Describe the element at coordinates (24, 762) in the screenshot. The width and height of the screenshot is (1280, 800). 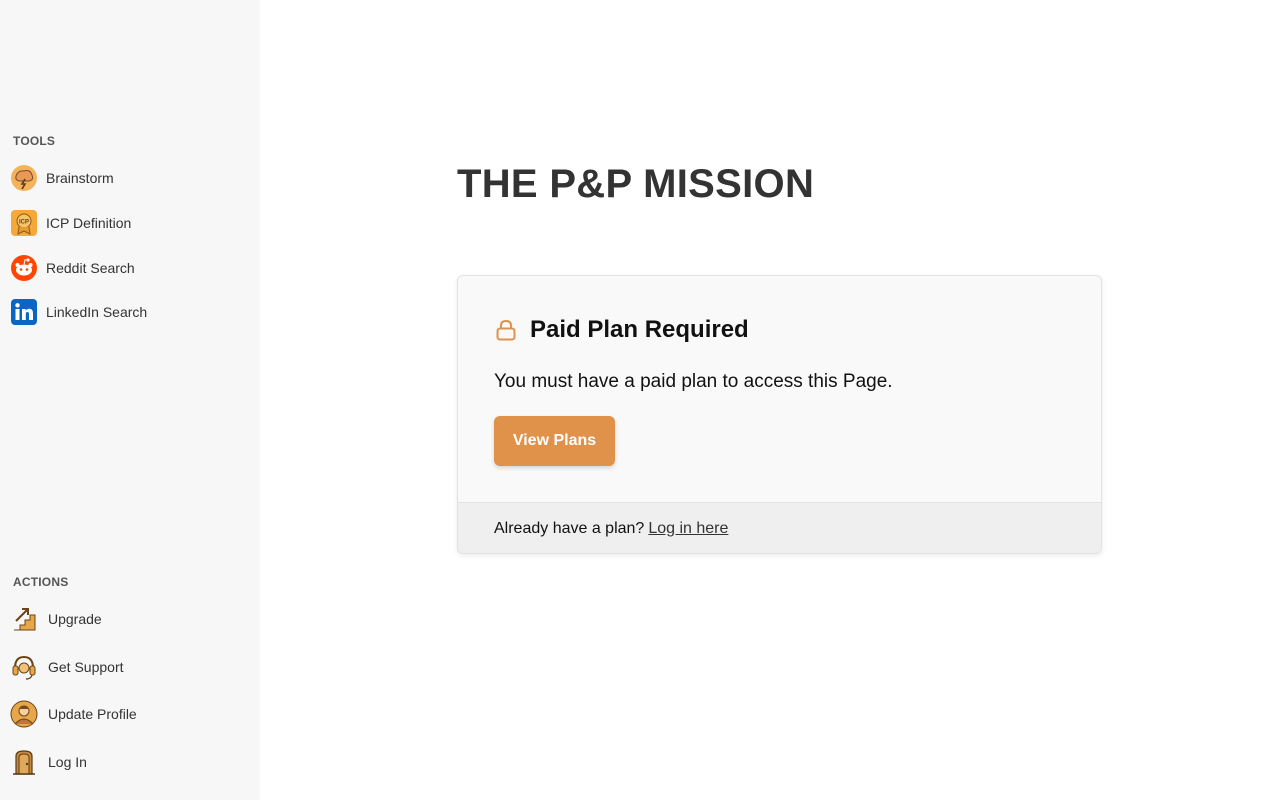
I see `door-icon` at that location.